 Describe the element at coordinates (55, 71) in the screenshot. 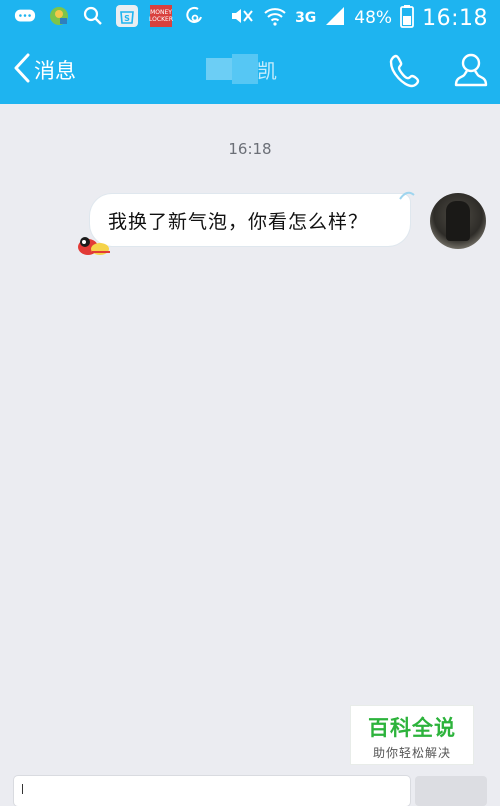

I see `back-label: 消息` at that location.